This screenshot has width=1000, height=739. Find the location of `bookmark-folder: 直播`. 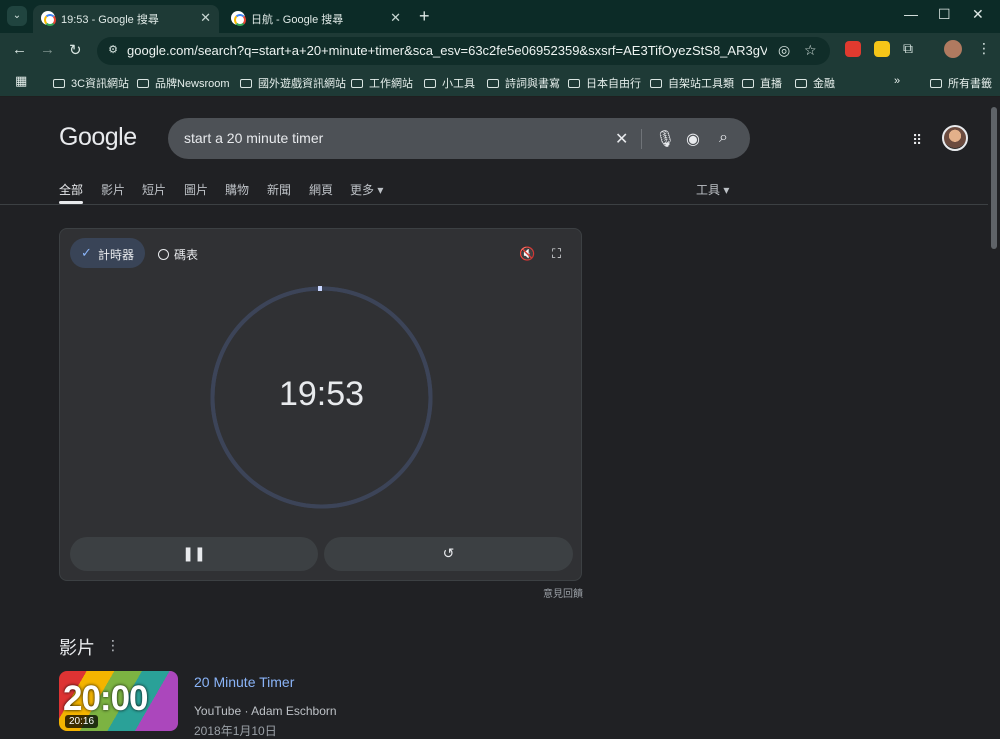

bookmark-folder: 直播 is located at coordinates (762, 83).